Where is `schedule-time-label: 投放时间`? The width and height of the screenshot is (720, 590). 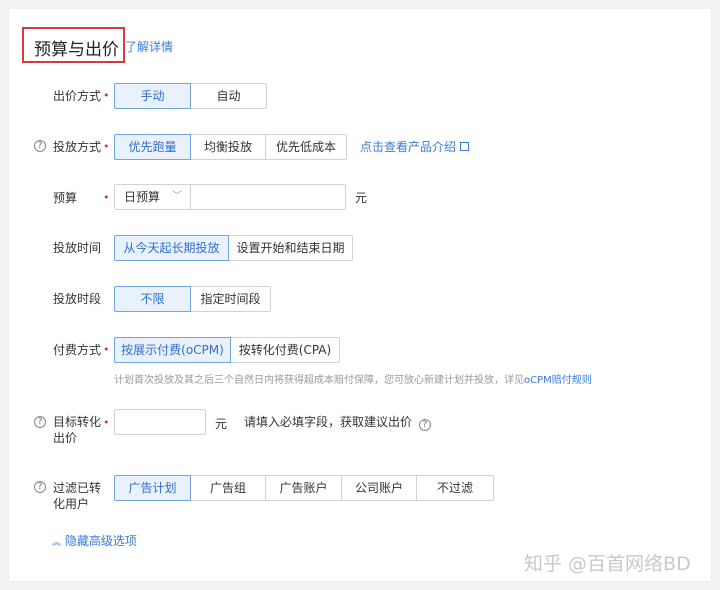 schedule-time-label: 投放时间 is located at coordinates (77, 248).